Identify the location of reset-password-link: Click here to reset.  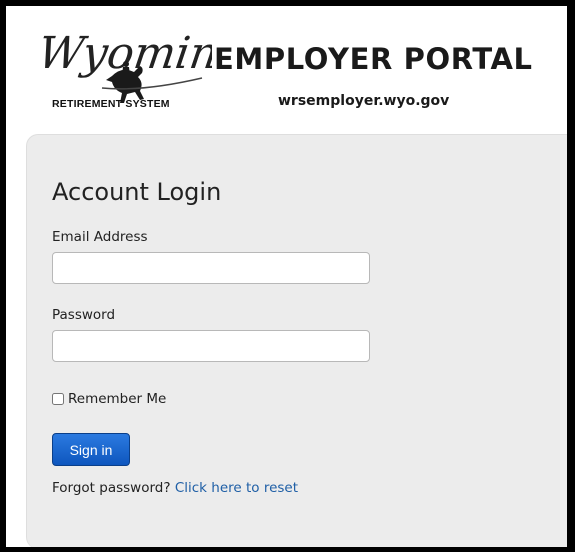
(236, 488).